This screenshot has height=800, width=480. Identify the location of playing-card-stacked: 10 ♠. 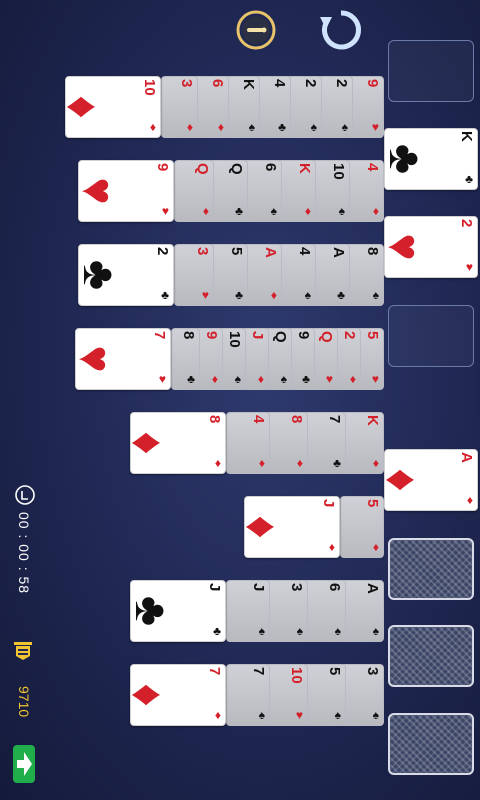
(330, 191).